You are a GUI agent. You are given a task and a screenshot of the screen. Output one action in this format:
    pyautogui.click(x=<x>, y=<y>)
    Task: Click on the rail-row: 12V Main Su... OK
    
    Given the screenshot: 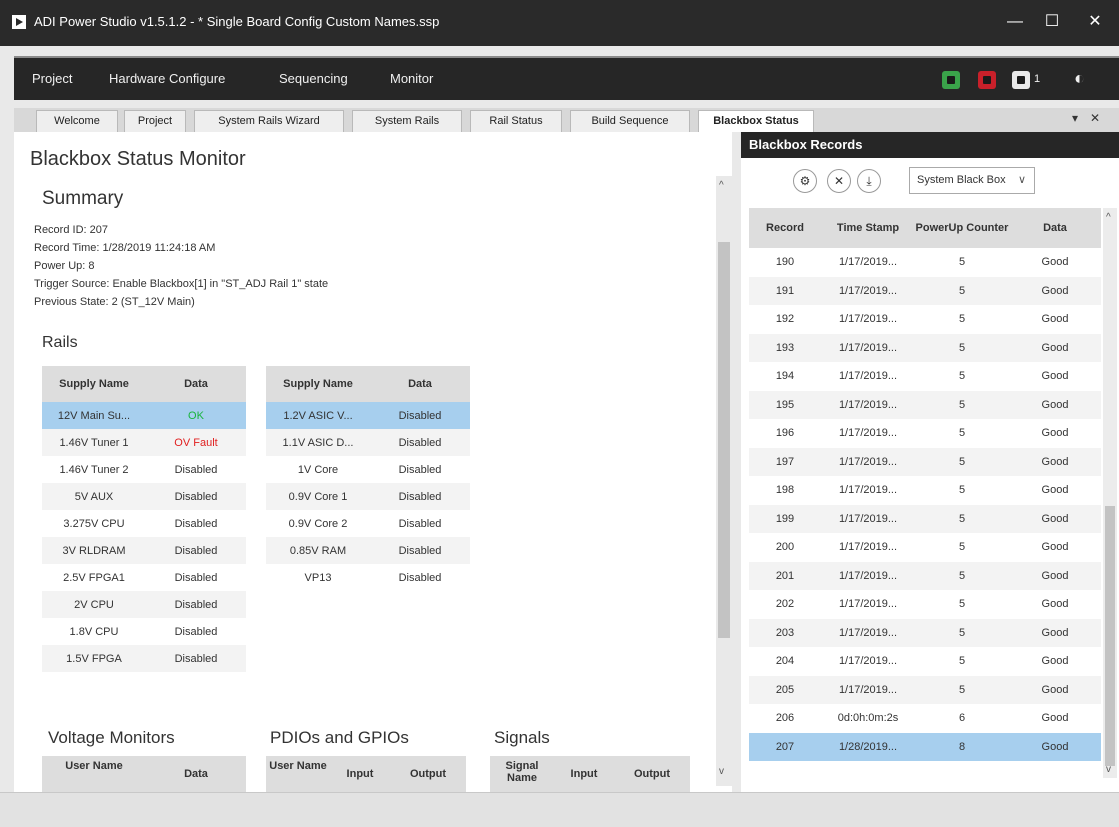 What is the action you would take?
    pyautogui.click(x=144, y=415)
    